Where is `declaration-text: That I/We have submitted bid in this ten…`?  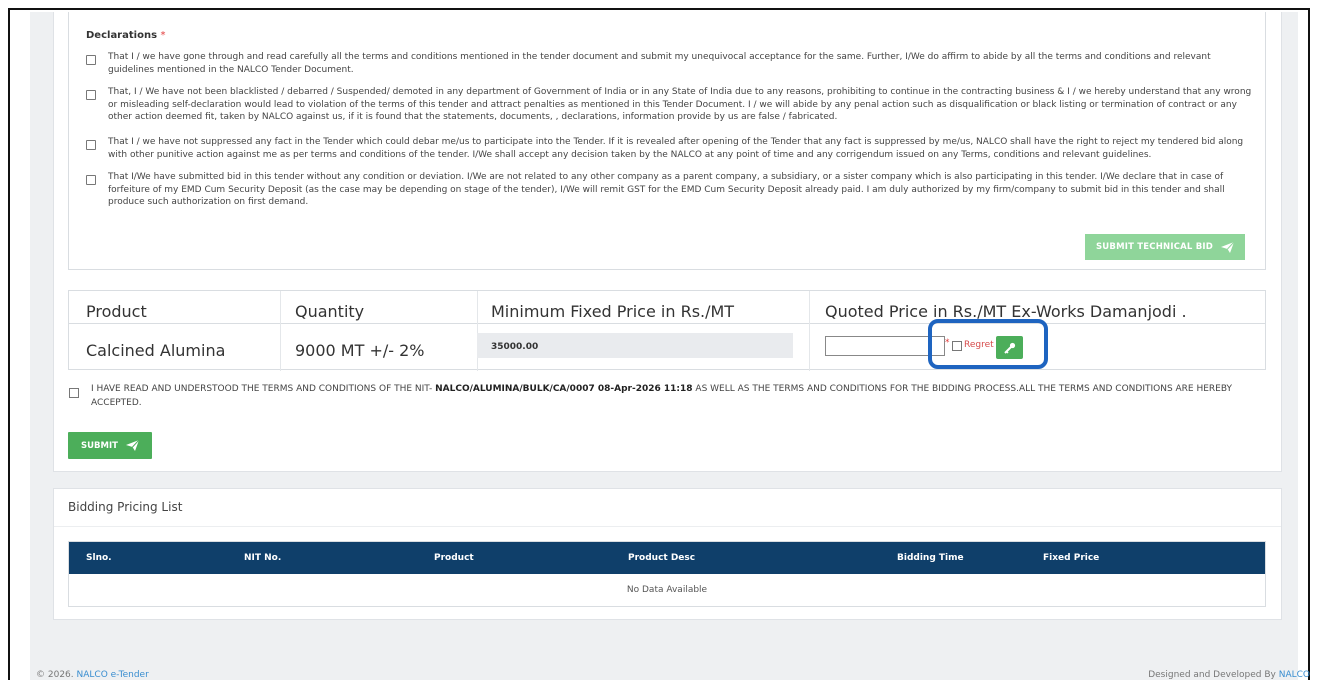
declaration-text: That I/We have submitted bid in this ten… is located at coordinates (666, 189).